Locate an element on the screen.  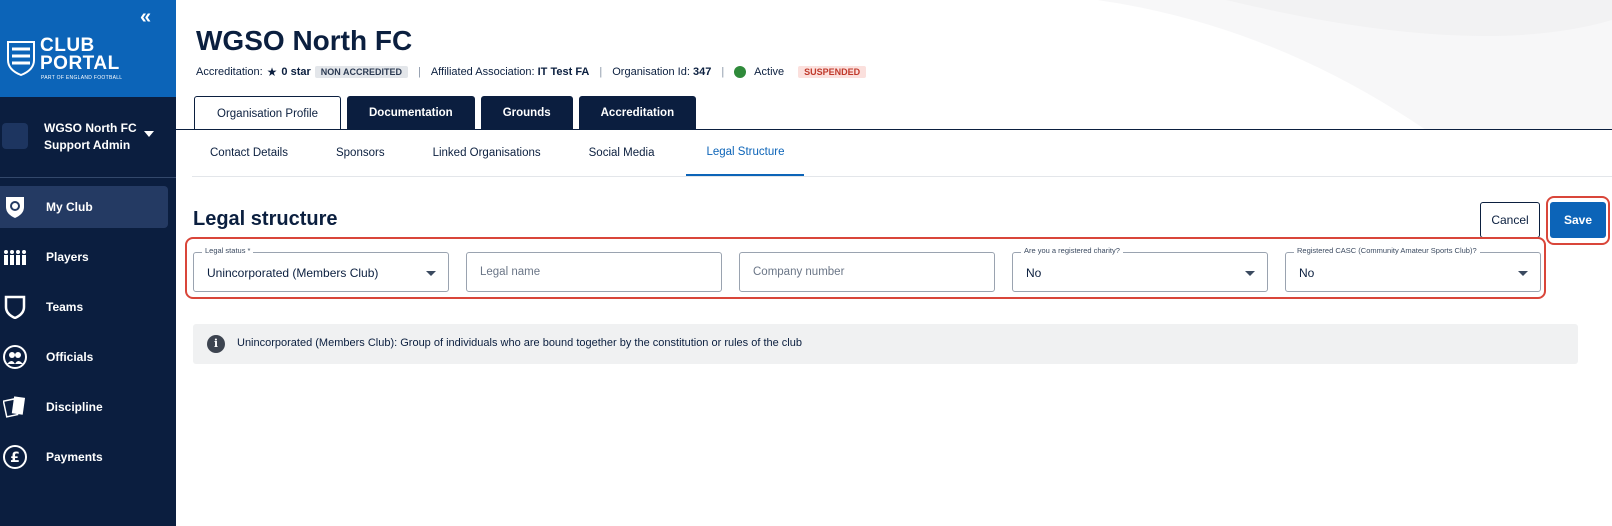
logo-text: CLUB PORTAL is located at coordinates (80, 54).